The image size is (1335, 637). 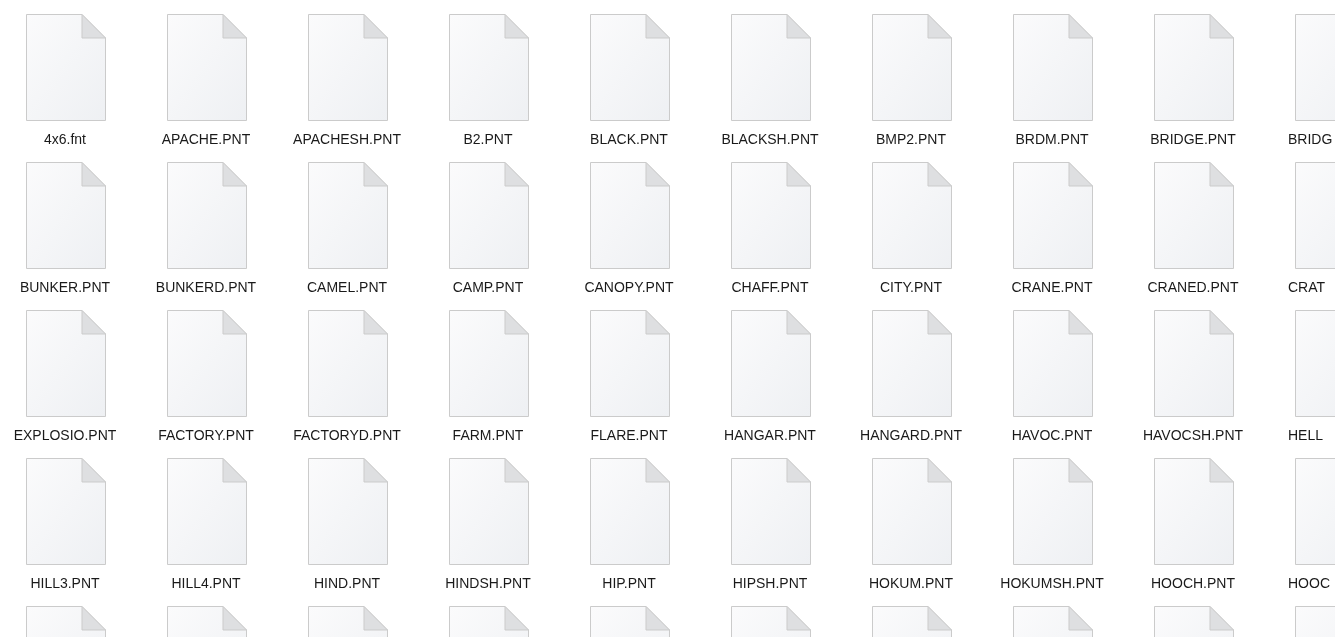 I want to click on file-name: BUNKERD.PNT, so click(x=206, y=287).